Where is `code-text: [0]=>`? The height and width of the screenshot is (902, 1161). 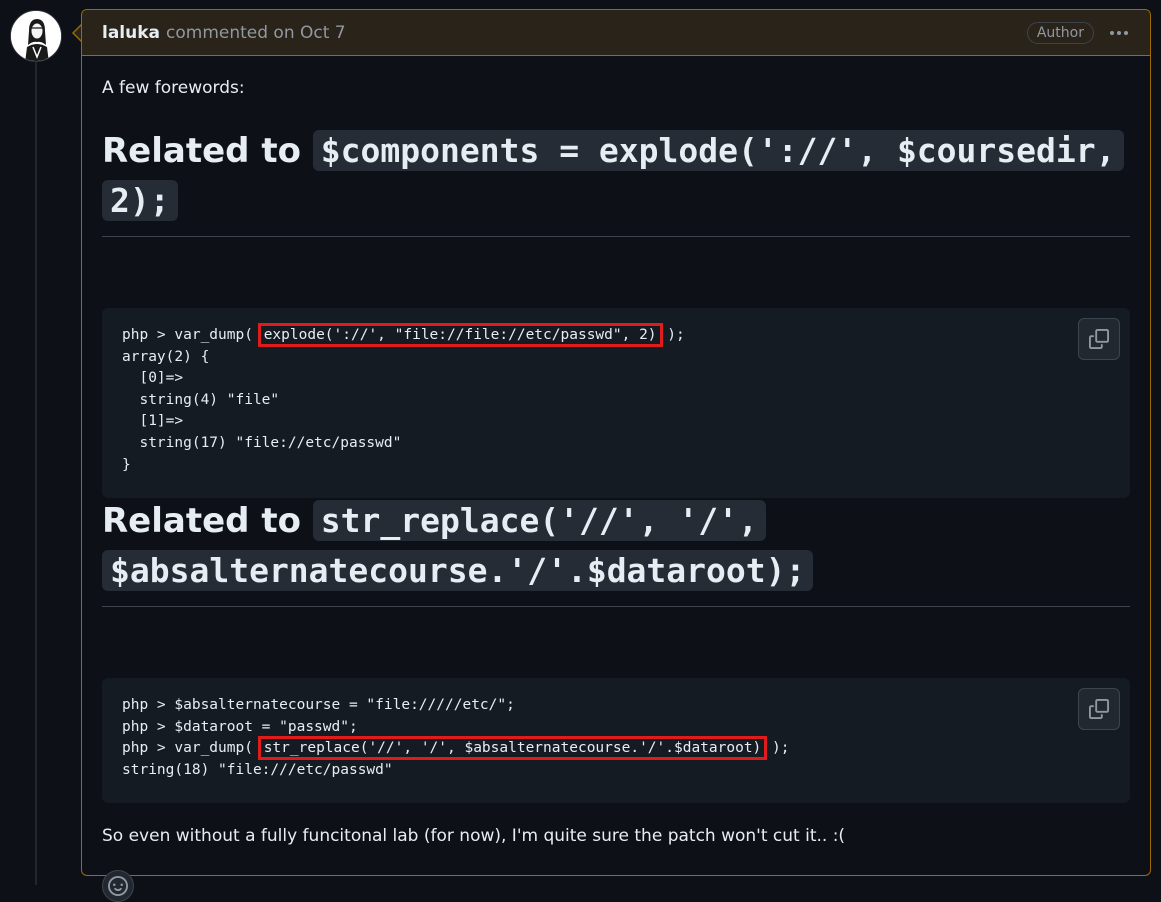 code-text: [0]=> is located at coordinates (153, 378).